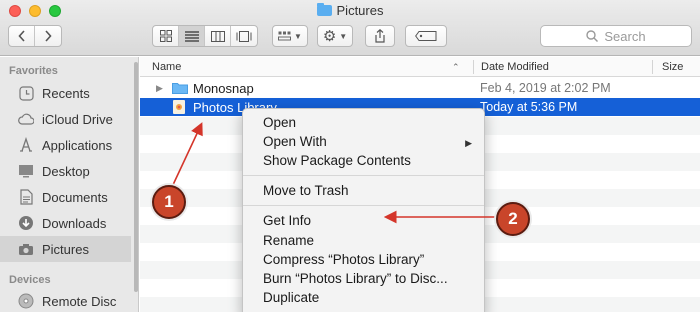  I want to click on menu-item-compress: Compress “Photos Library”, so click(343, 259).